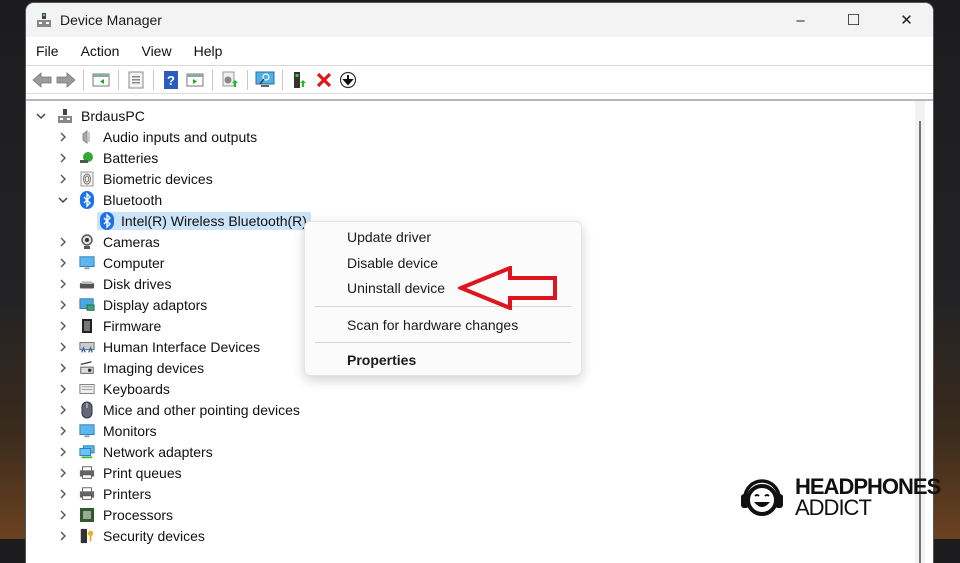  I want to click on help-button: ?, so click(171, 80).